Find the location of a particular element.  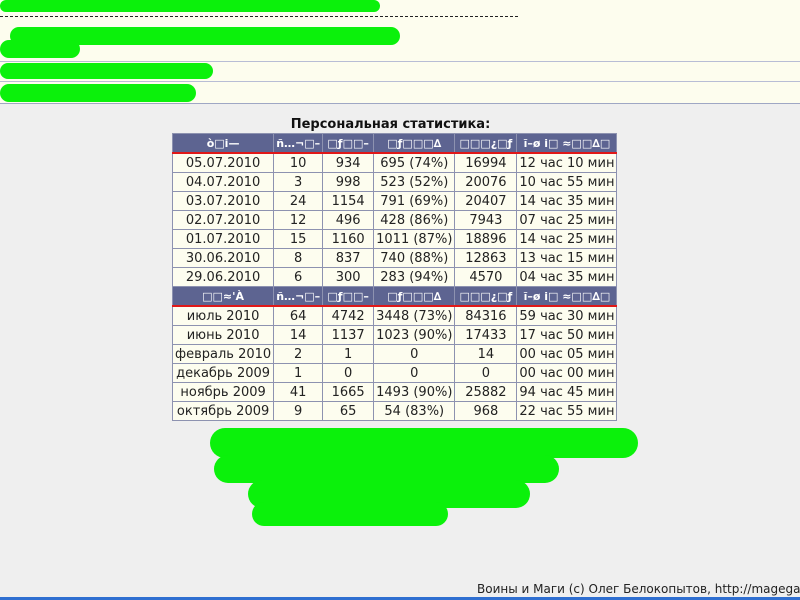

table-cell: 25882 is located at coordinates (486, 392).